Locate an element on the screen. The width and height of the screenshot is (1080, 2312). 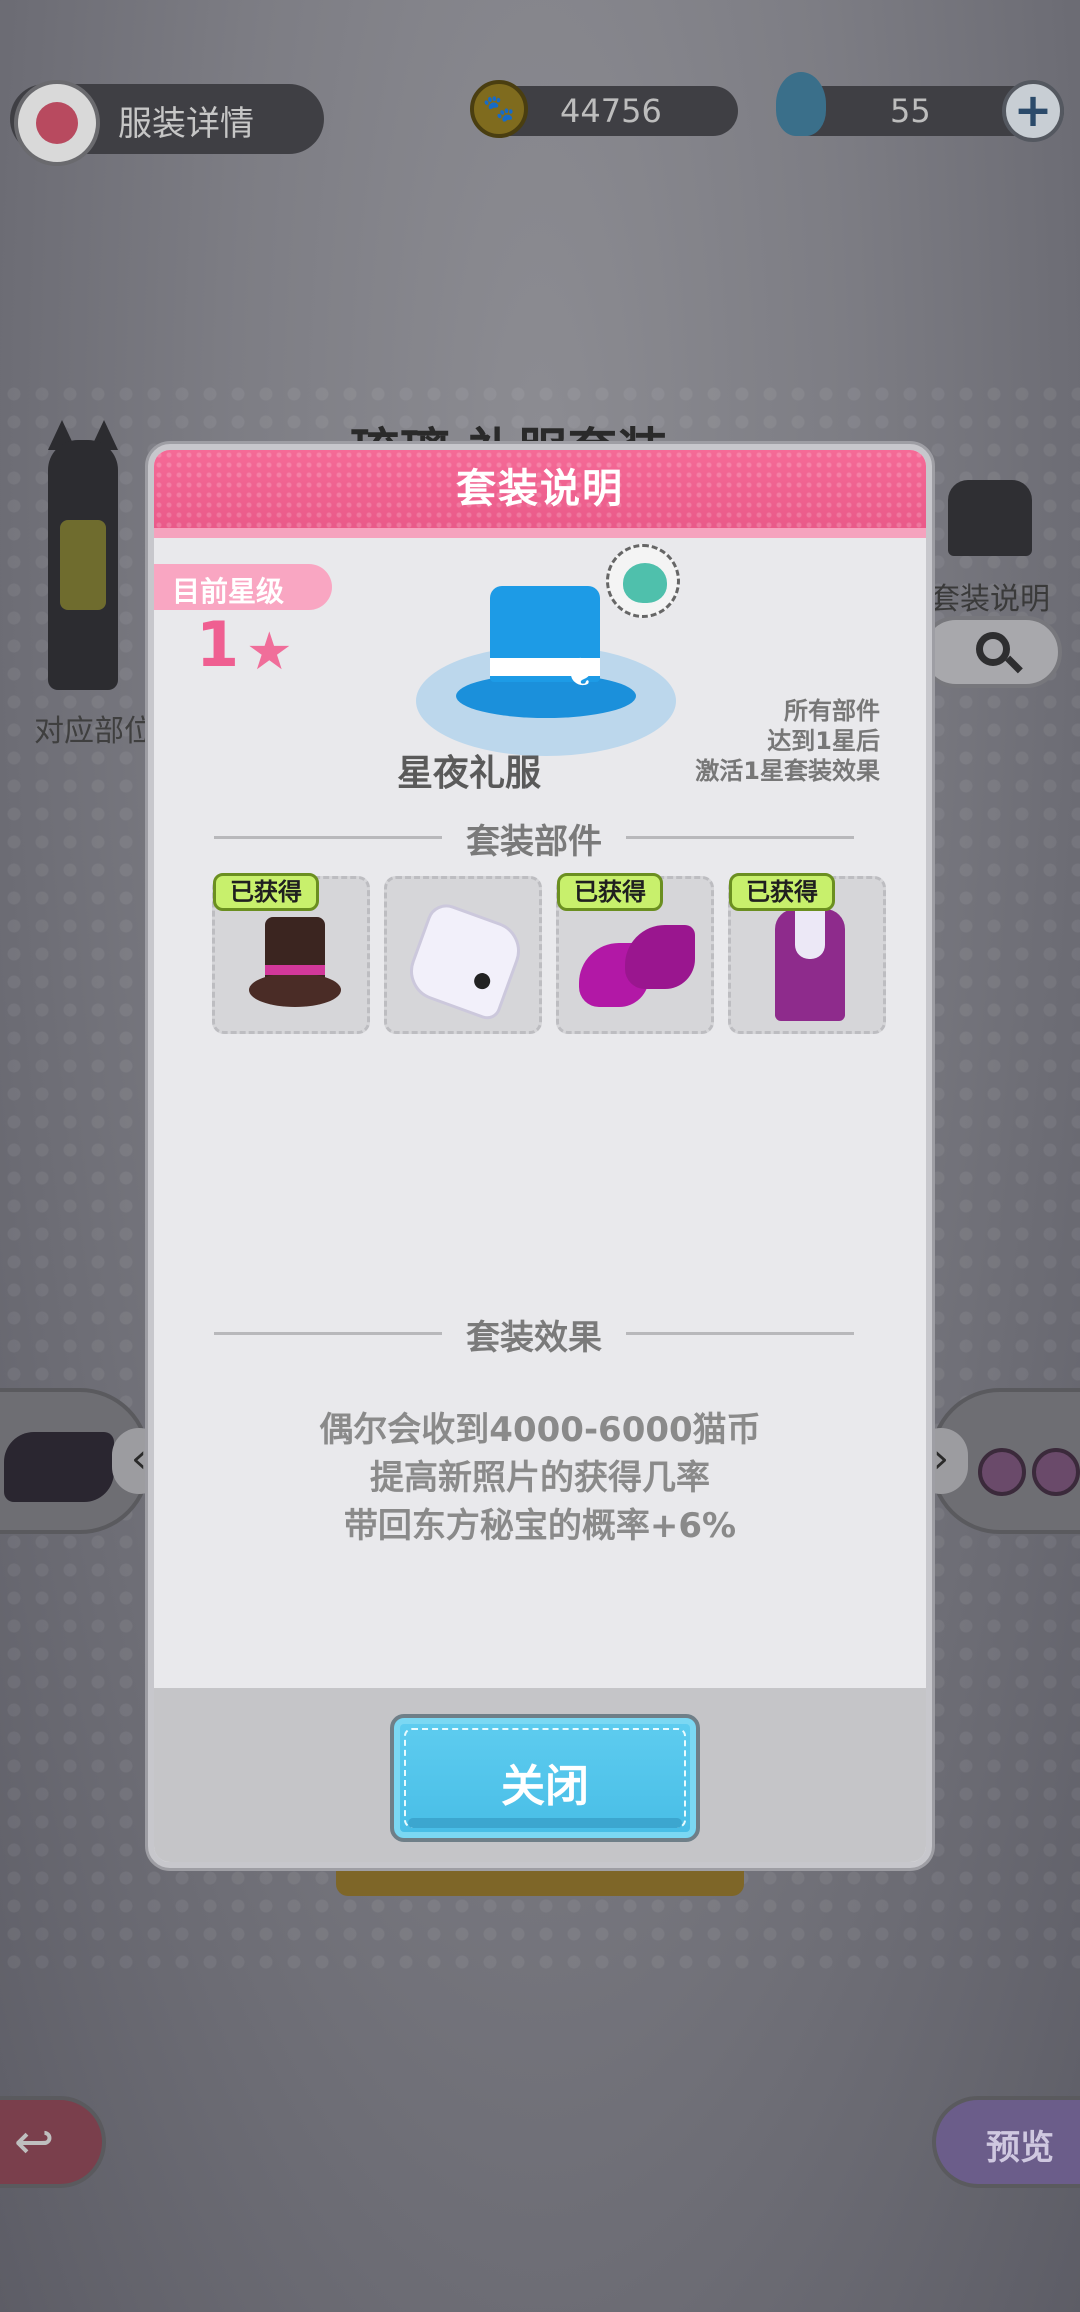
hint-line: 所有部件 is located at coordinates (832, 711).